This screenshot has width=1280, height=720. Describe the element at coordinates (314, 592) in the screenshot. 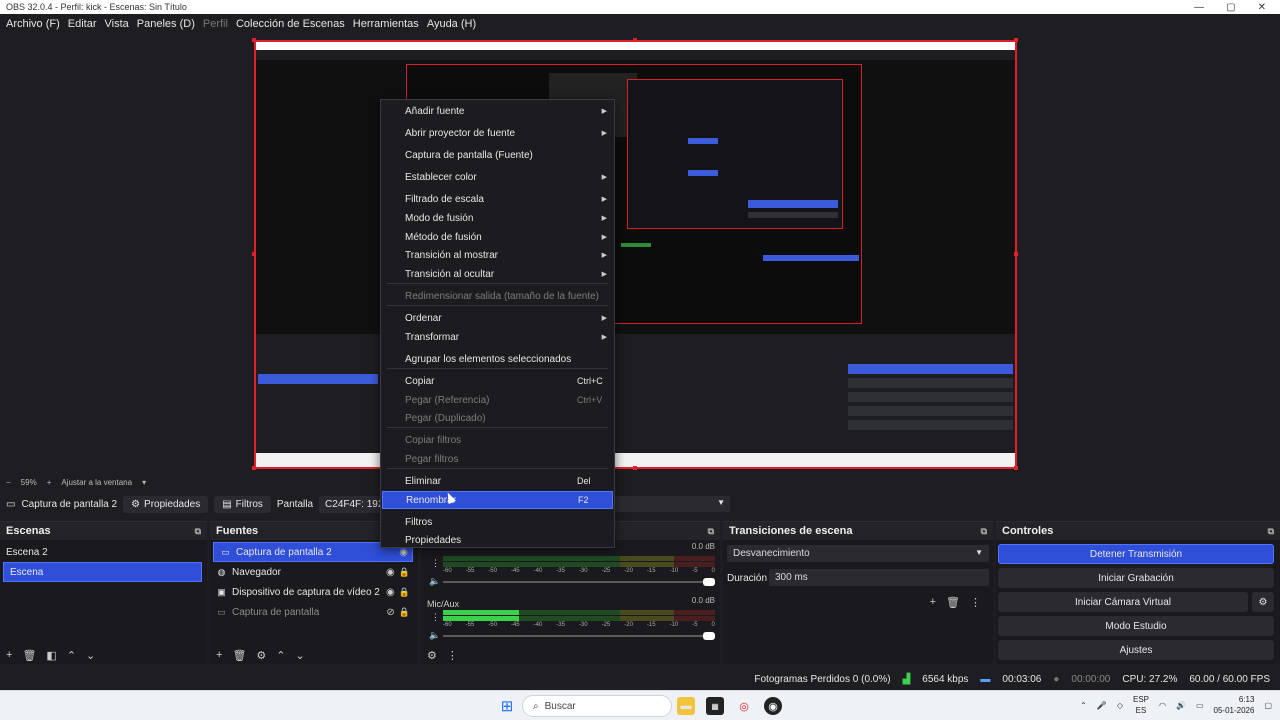

I see `source-item: ▣ Dispositivo de captura de vídeo 2 ◉ 🔒` at that location.